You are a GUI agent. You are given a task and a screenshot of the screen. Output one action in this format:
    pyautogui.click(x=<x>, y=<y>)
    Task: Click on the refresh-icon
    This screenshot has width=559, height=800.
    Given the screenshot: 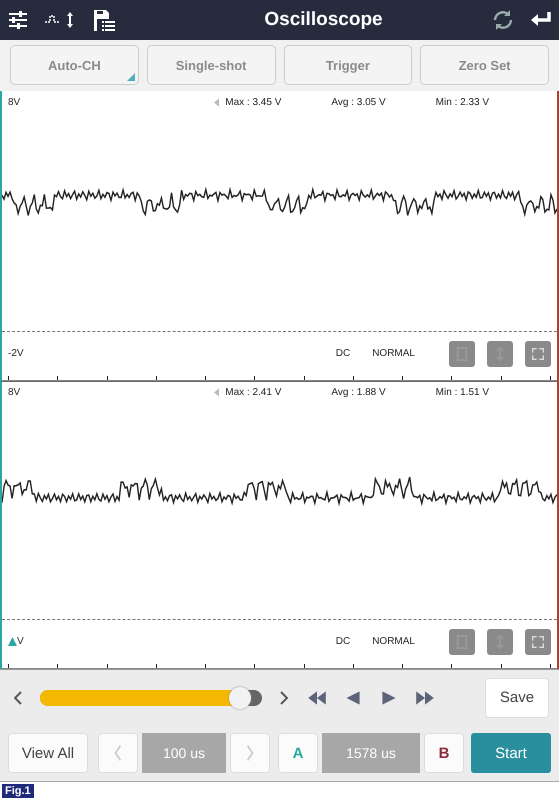 What is the action you would take?
    pyautogui.click(x=503, y=20)
    